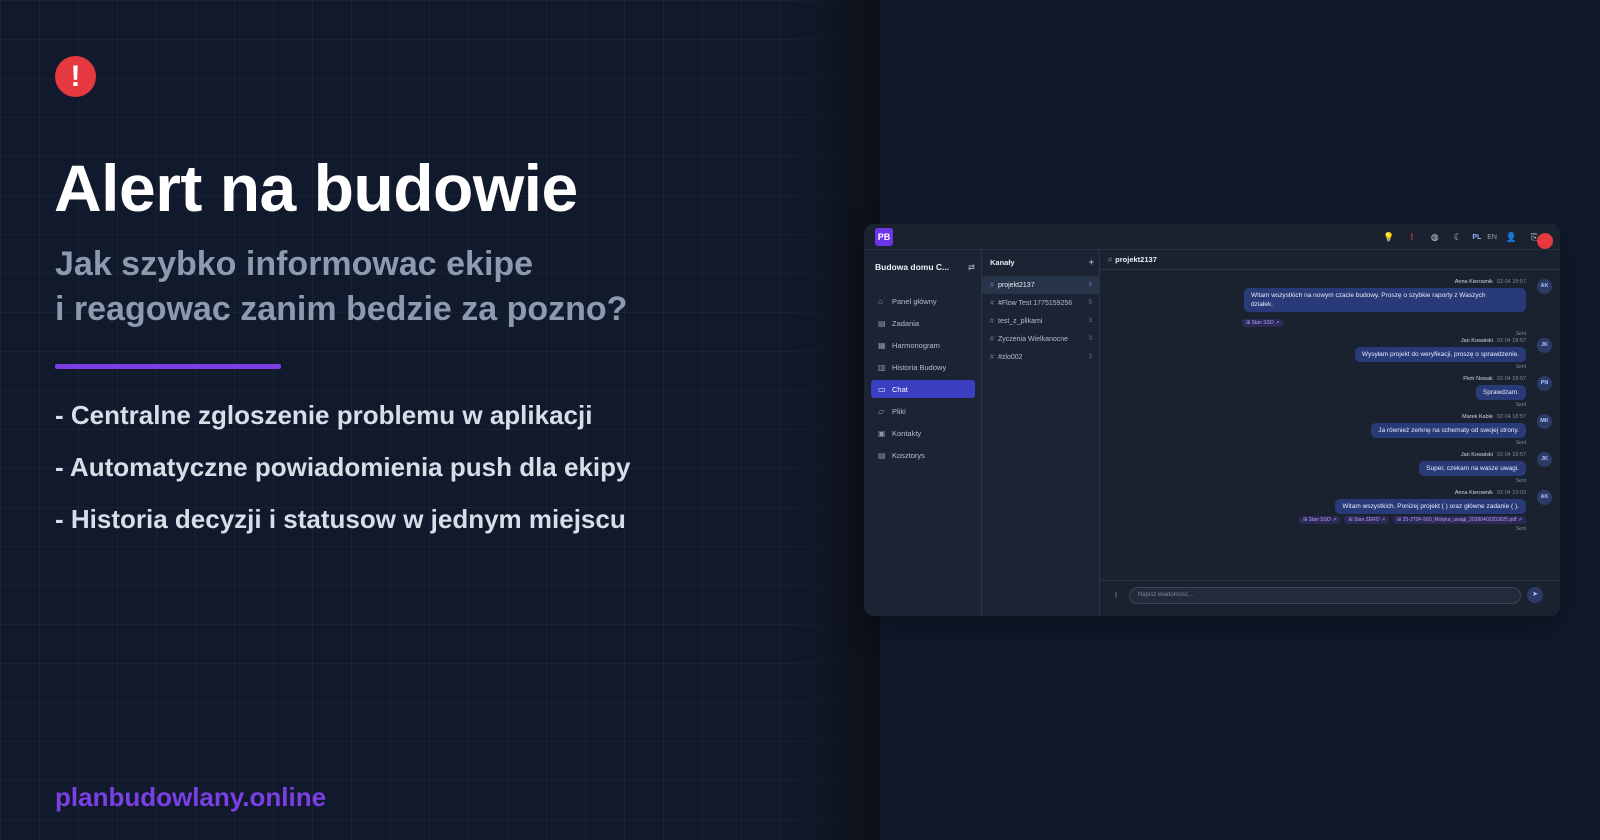 The image size is (1600, 840). I want to click on sidebar-item-chat: ▭ Chat, so click(923, 389).